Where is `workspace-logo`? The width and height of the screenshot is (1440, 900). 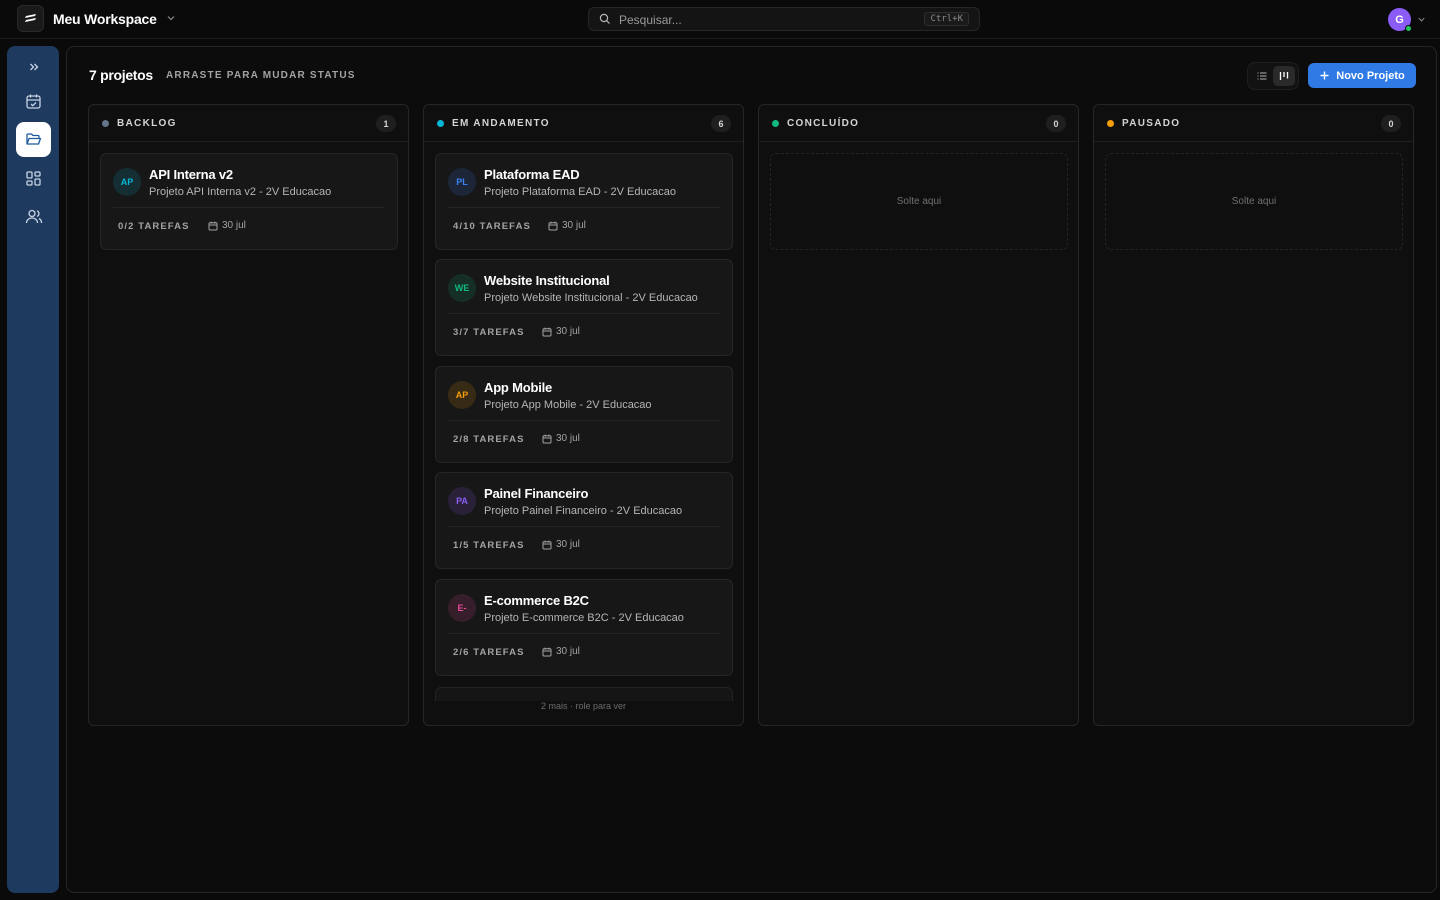
workspace-logo is located at coordinates (30, 18).